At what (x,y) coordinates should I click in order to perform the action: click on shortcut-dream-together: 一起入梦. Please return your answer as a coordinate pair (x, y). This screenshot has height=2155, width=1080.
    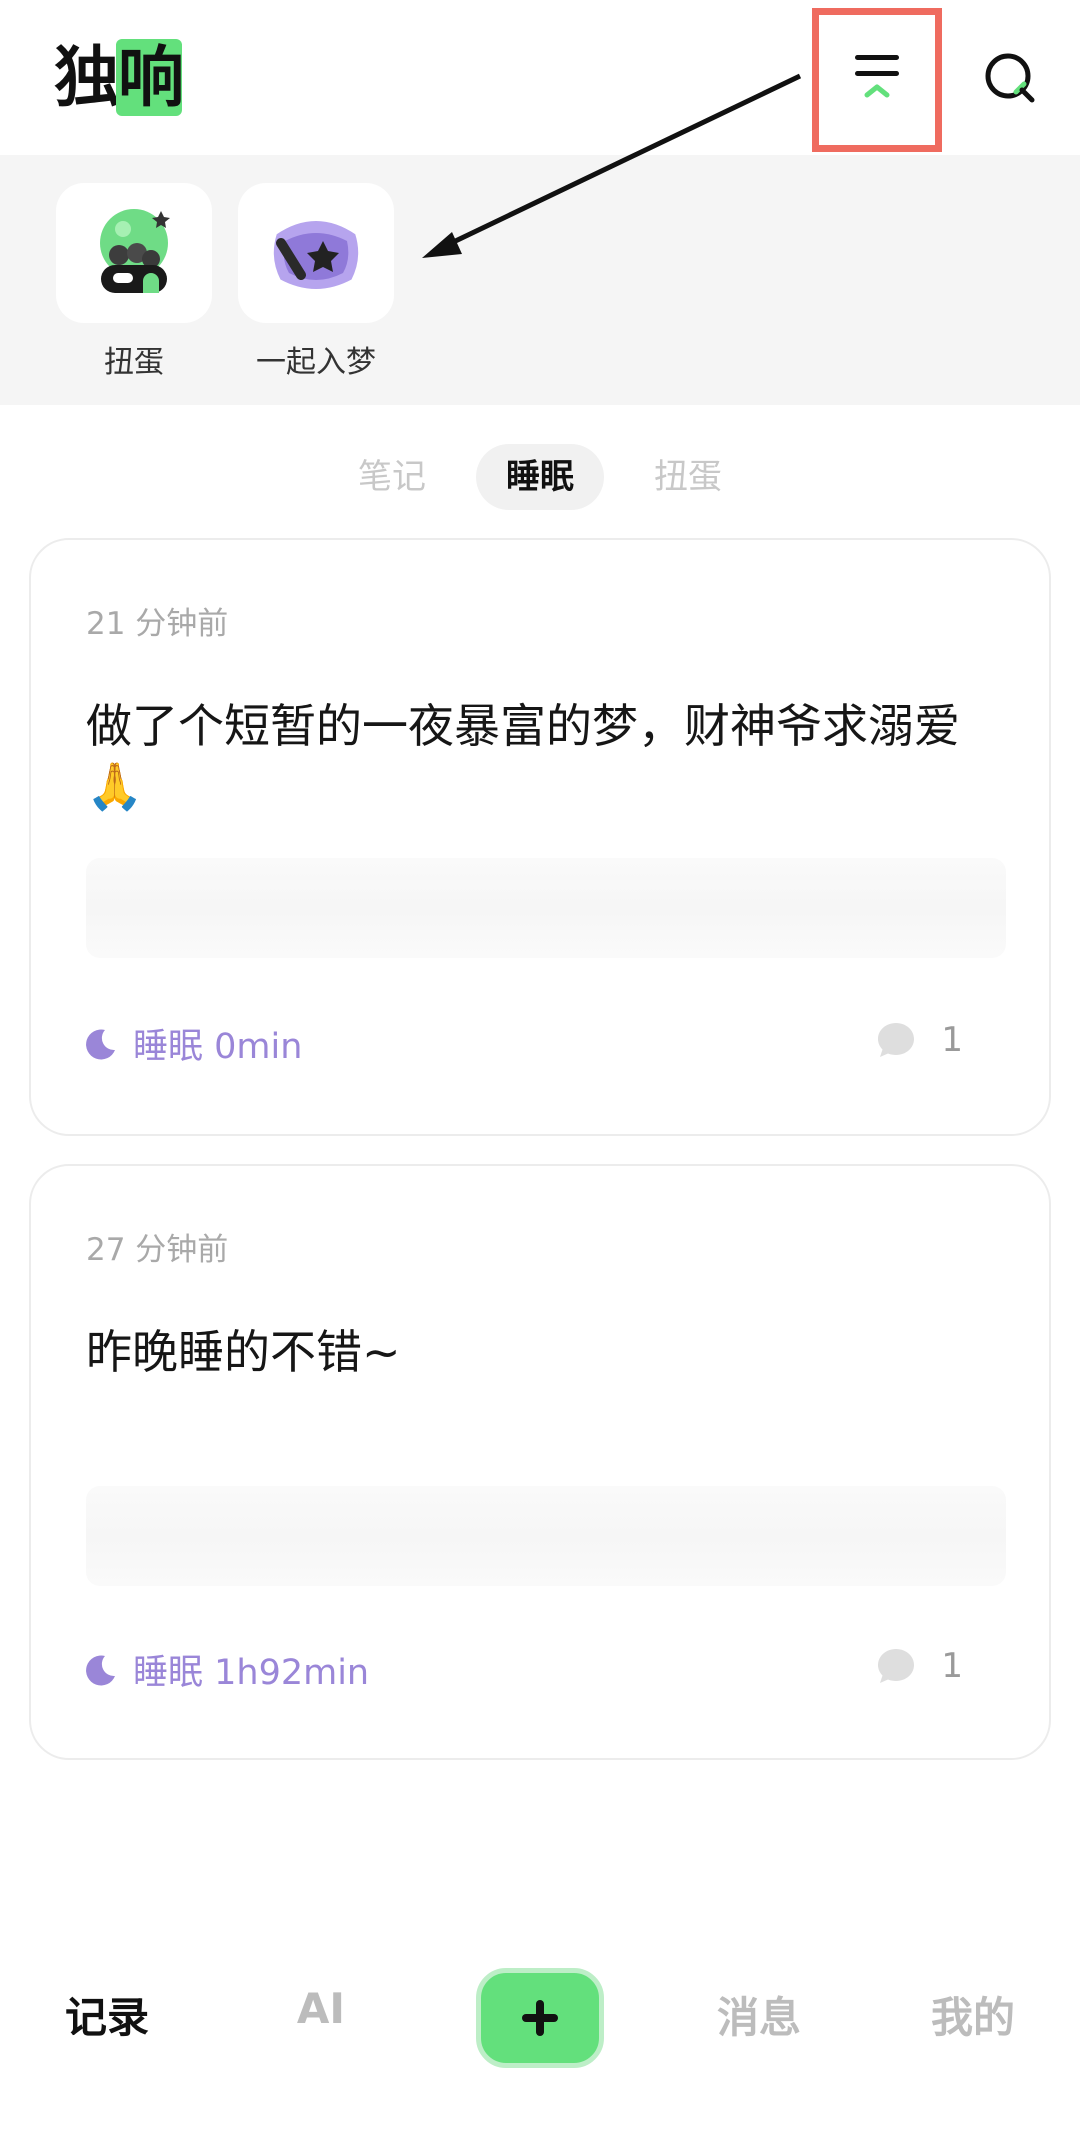
    Looking at the image, I should click on (316, 282).